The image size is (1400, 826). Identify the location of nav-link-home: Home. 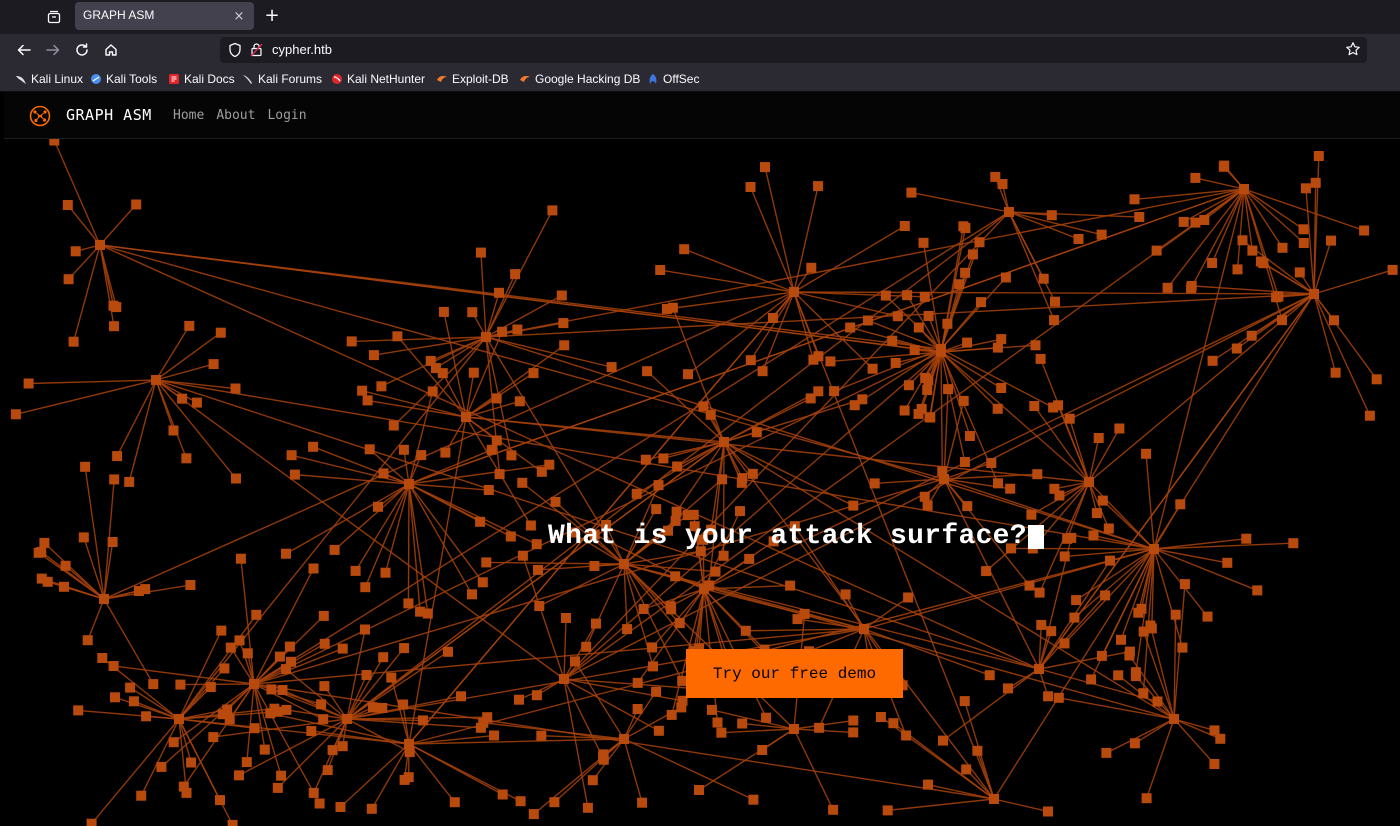
(188, 115).